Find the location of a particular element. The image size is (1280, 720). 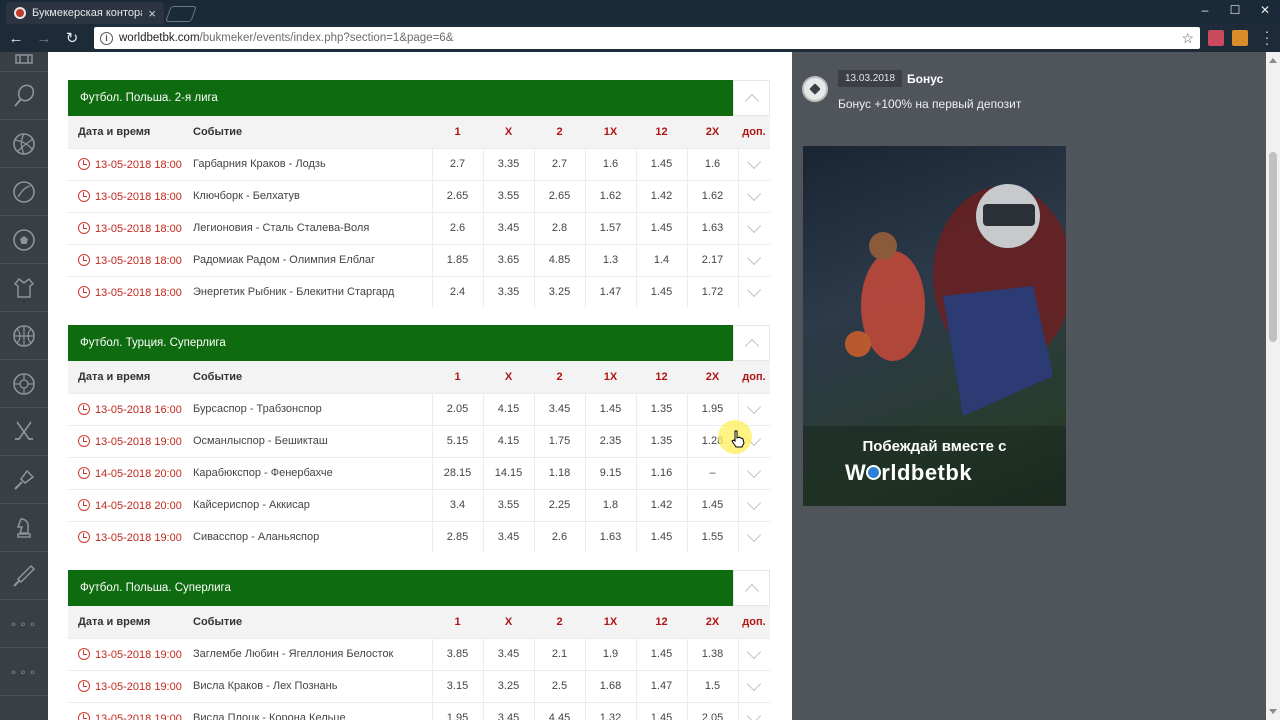

maximize-icon: ☐ is located at coordinates (1235, 11).